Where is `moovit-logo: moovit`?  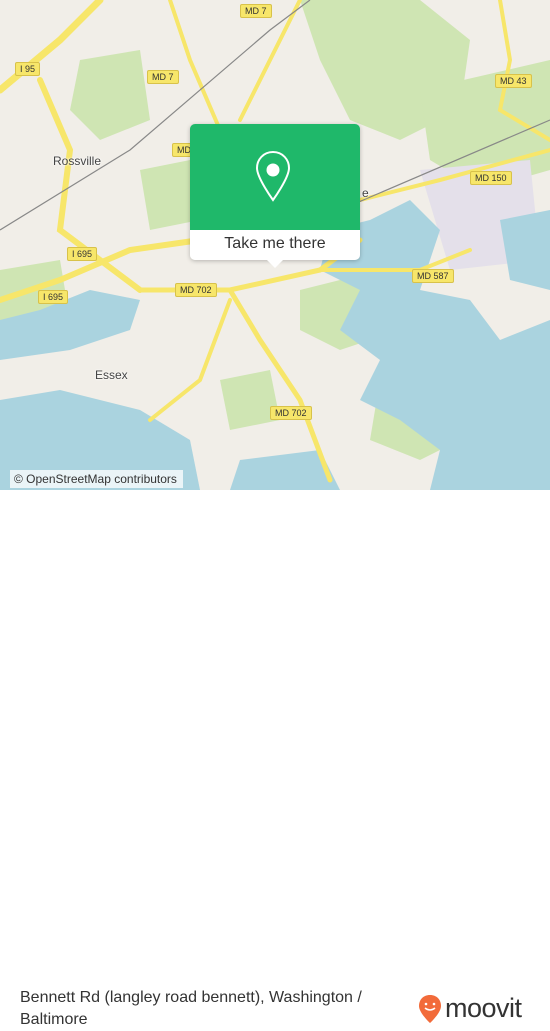
moovit-logo: moovit is located at coordinates (470, 1008).